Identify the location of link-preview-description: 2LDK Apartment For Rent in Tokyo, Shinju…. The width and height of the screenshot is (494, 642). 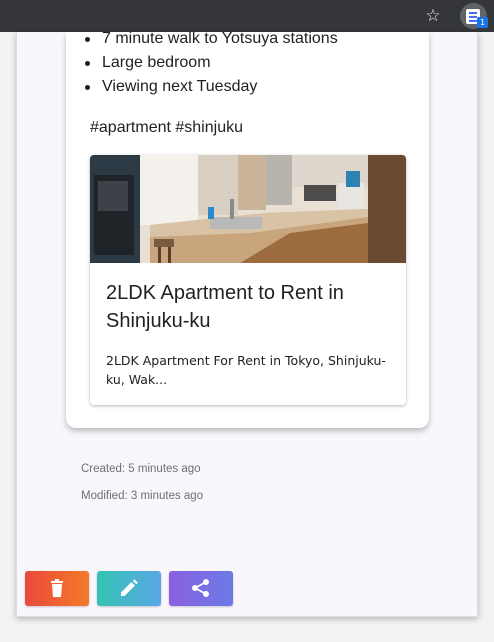
(246, 370).